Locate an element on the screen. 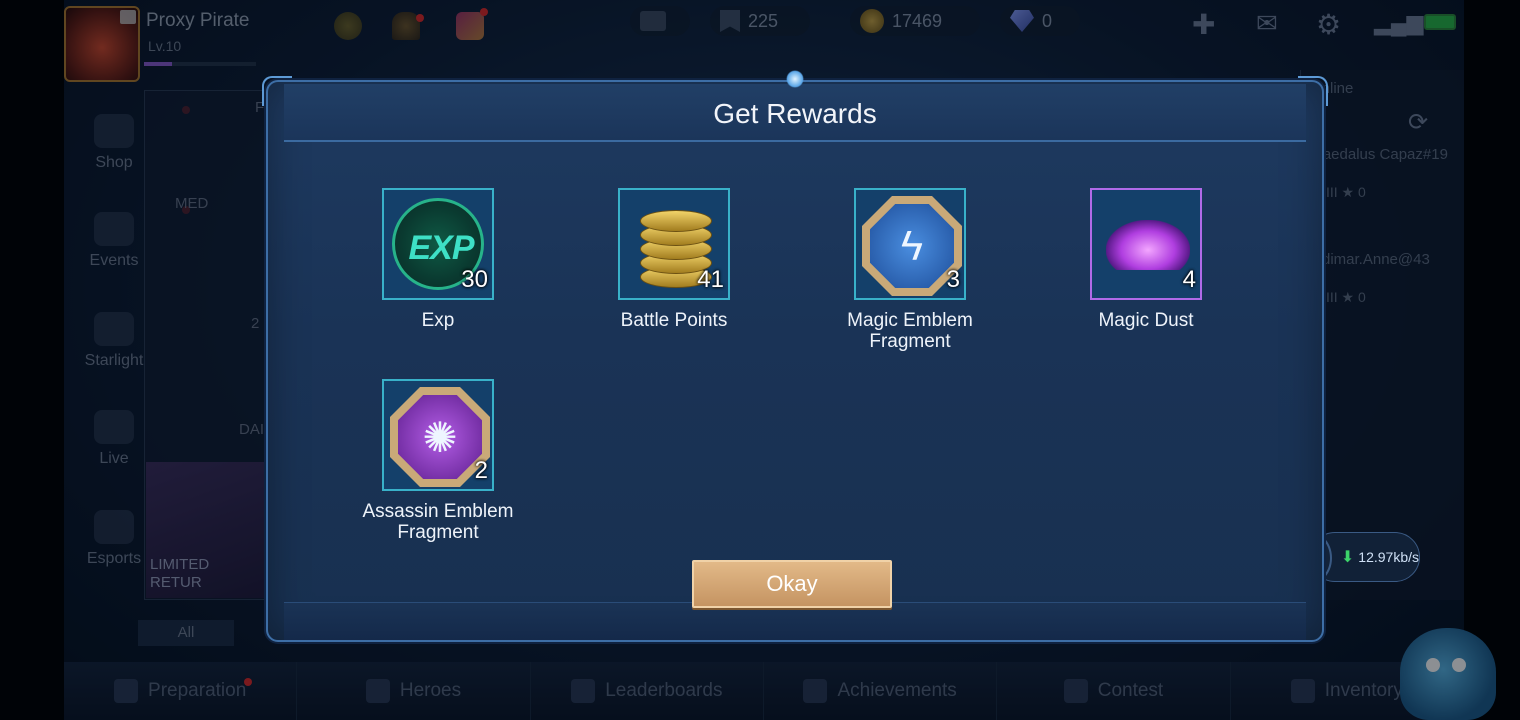 The height and width of the screenshot is (720, 1520). download-speed: 12.97kb/s is located at coordinates (1388, 557).